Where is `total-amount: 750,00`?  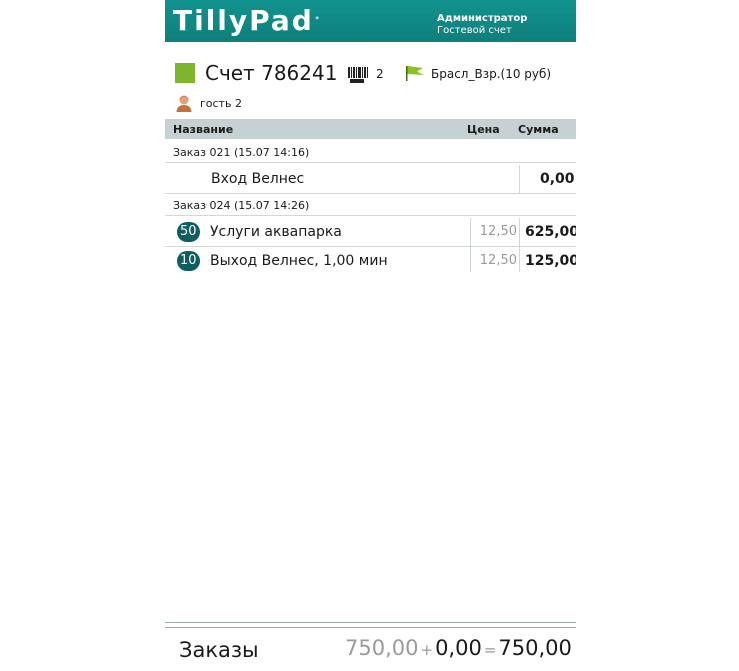 total-amount: 750,00 is located at coordinates (535, 648).